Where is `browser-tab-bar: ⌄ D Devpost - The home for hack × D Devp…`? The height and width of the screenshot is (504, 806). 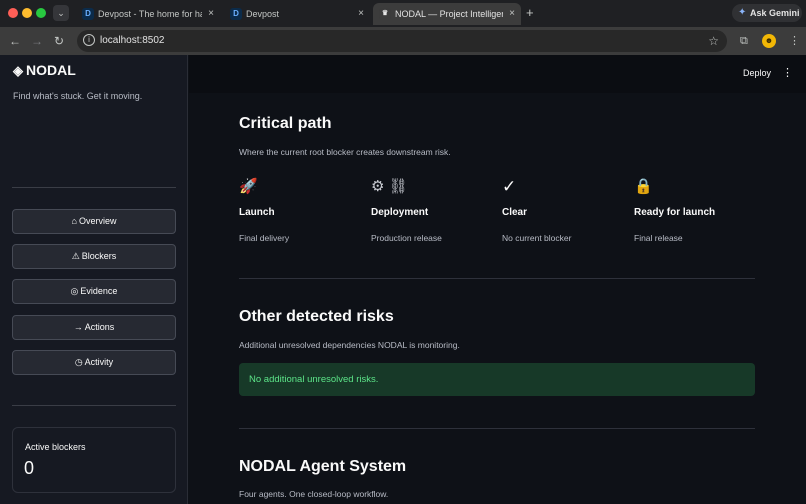 browser-tab-bar: ⌄ D Devpost - The home for hack × D Devp… is located at coordinates (403, 13).